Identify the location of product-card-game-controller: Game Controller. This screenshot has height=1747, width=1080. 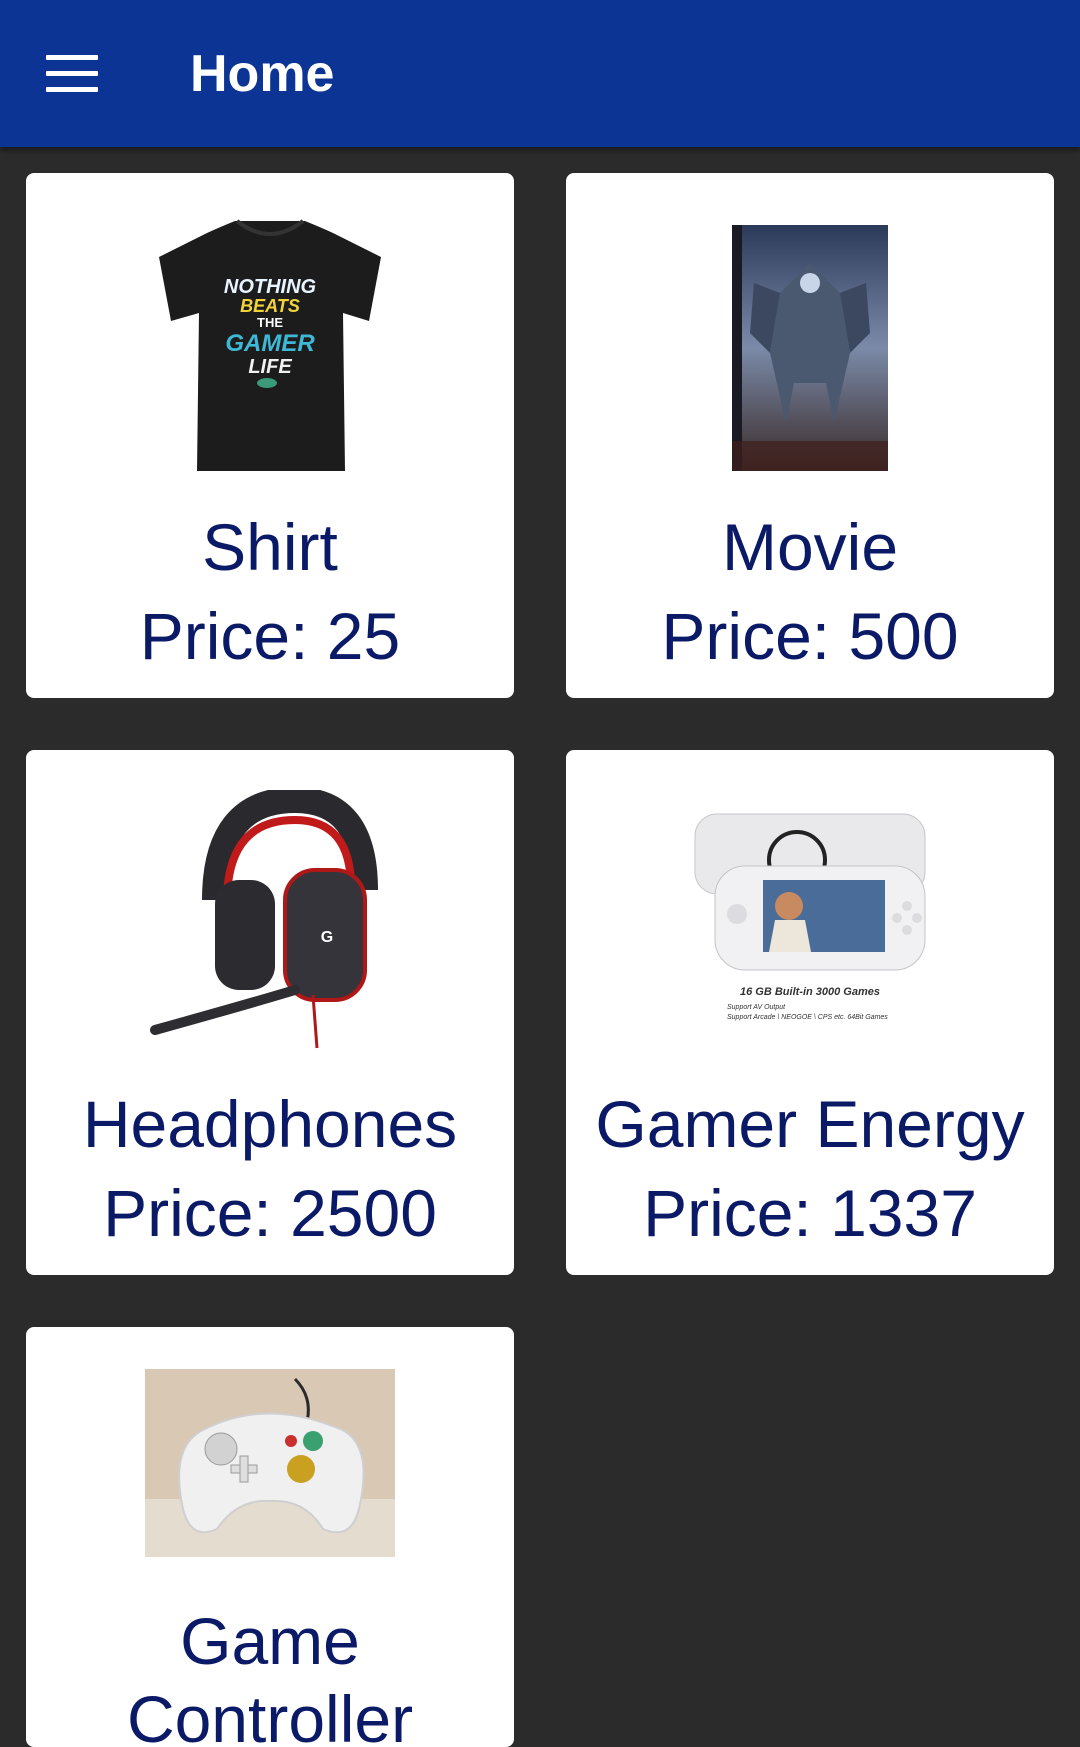
(270, 1537).